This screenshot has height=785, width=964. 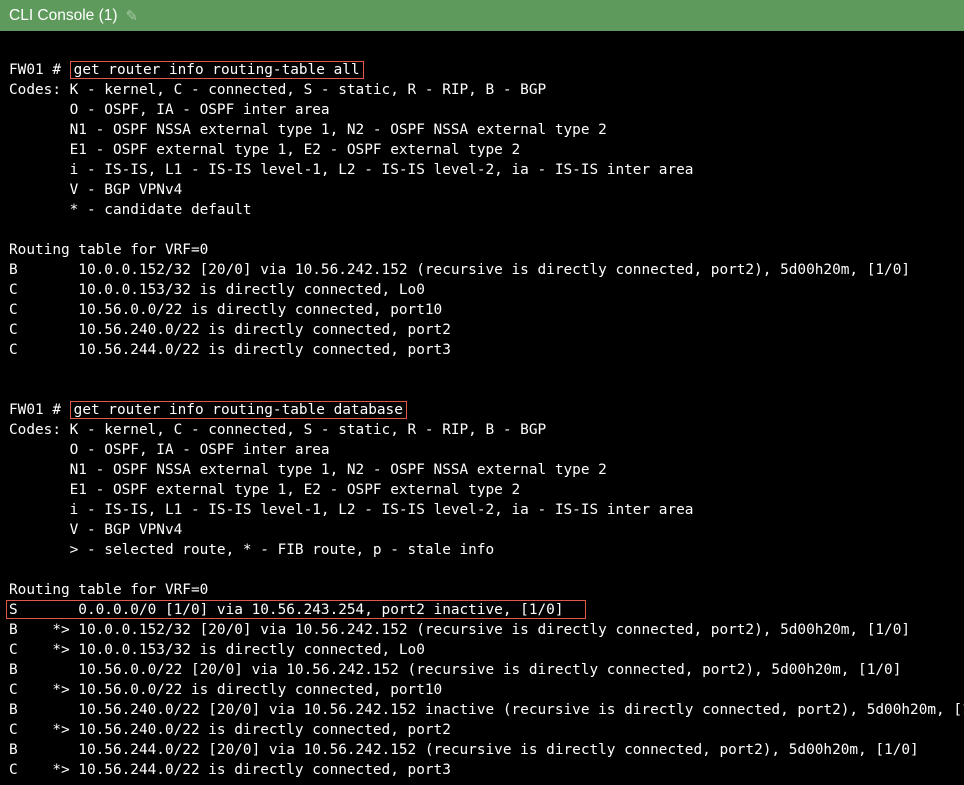 I want to click on command-highlight: get router info routing-table database, so click(x=238, y=410).